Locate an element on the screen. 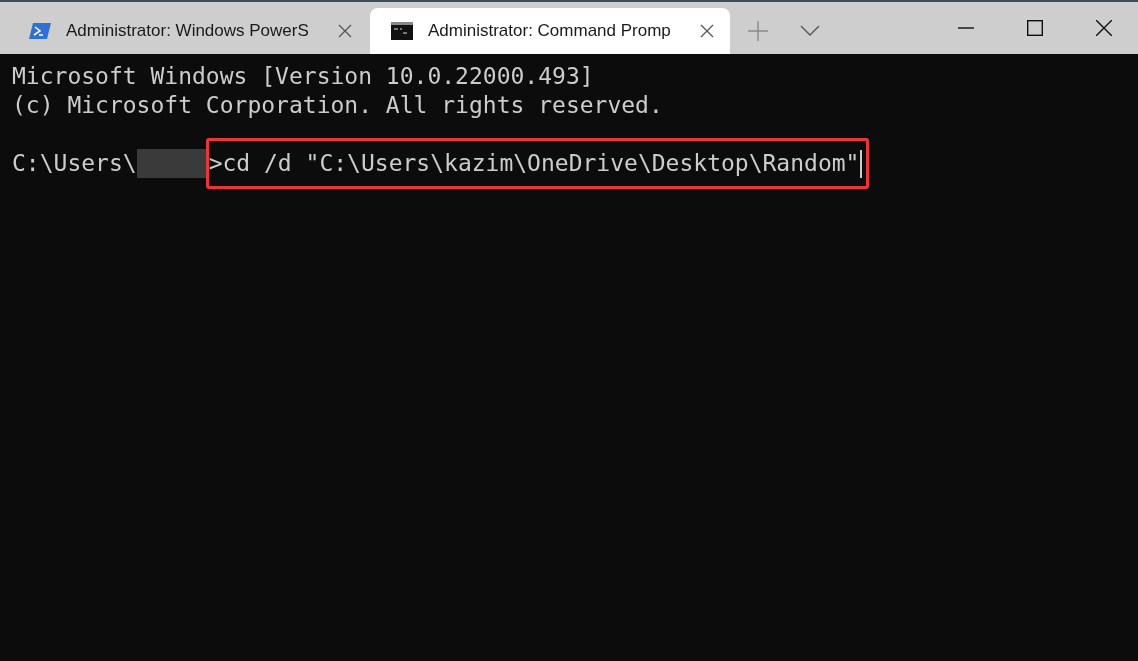 The width and height of the screenshot is (1138, 661). minimize-icon is located at coordinates (965, 28).